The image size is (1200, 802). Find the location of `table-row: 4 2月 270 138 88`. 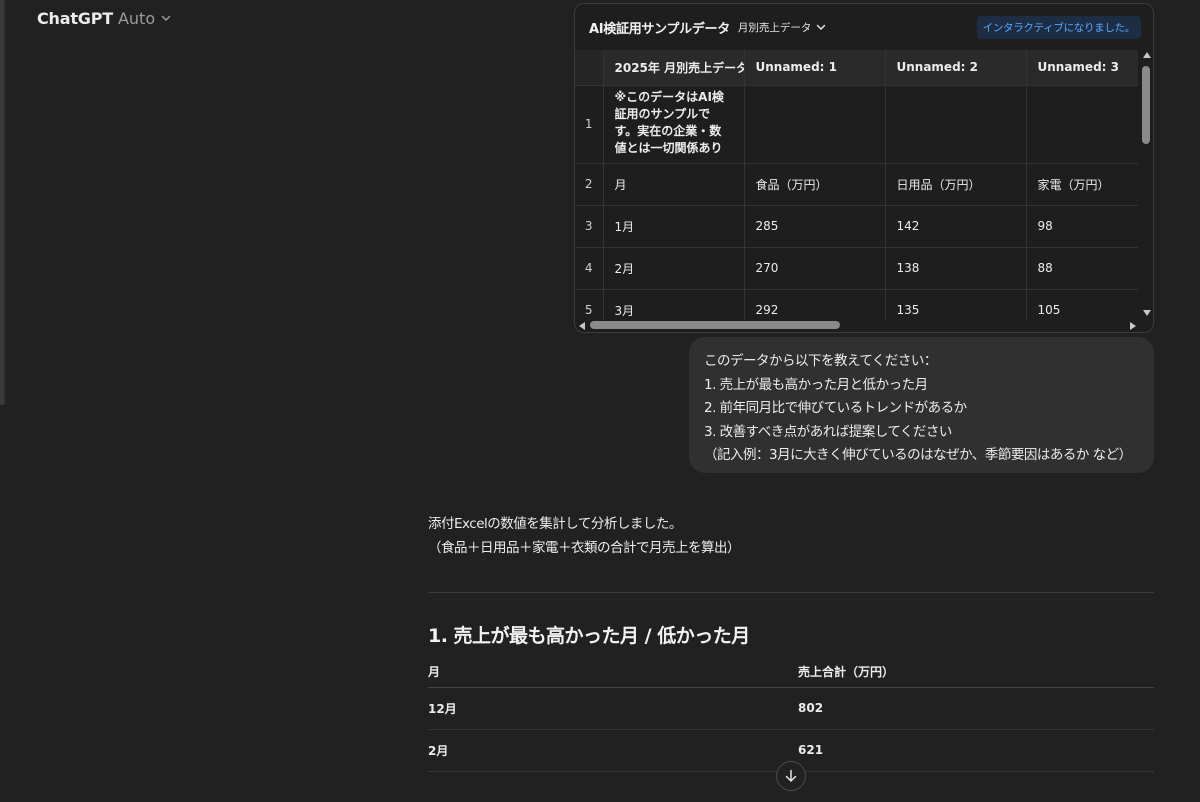

table-row: 4 2月 270 138 88 is located at coordinates (856, 268).